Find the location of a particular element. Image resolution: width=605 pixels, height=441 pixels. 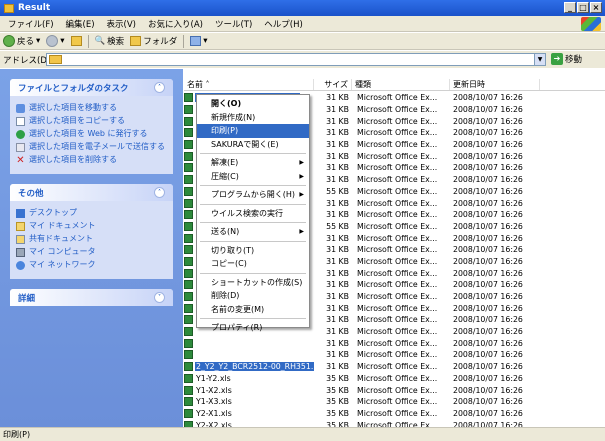

context-menu-item: 開く(O) is located at coordinates (253, 104).